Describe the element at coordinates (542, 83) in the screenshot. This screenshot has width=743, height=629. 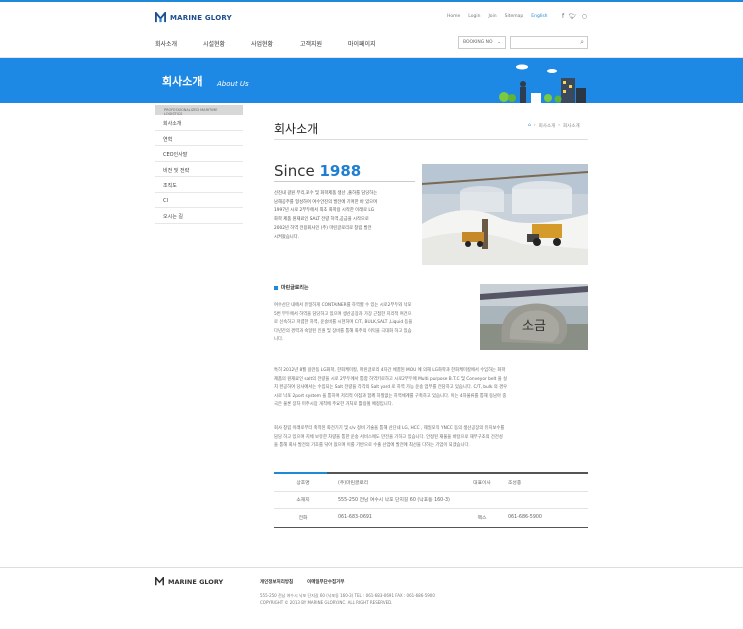
I see `city-illustration-icon` at that location.